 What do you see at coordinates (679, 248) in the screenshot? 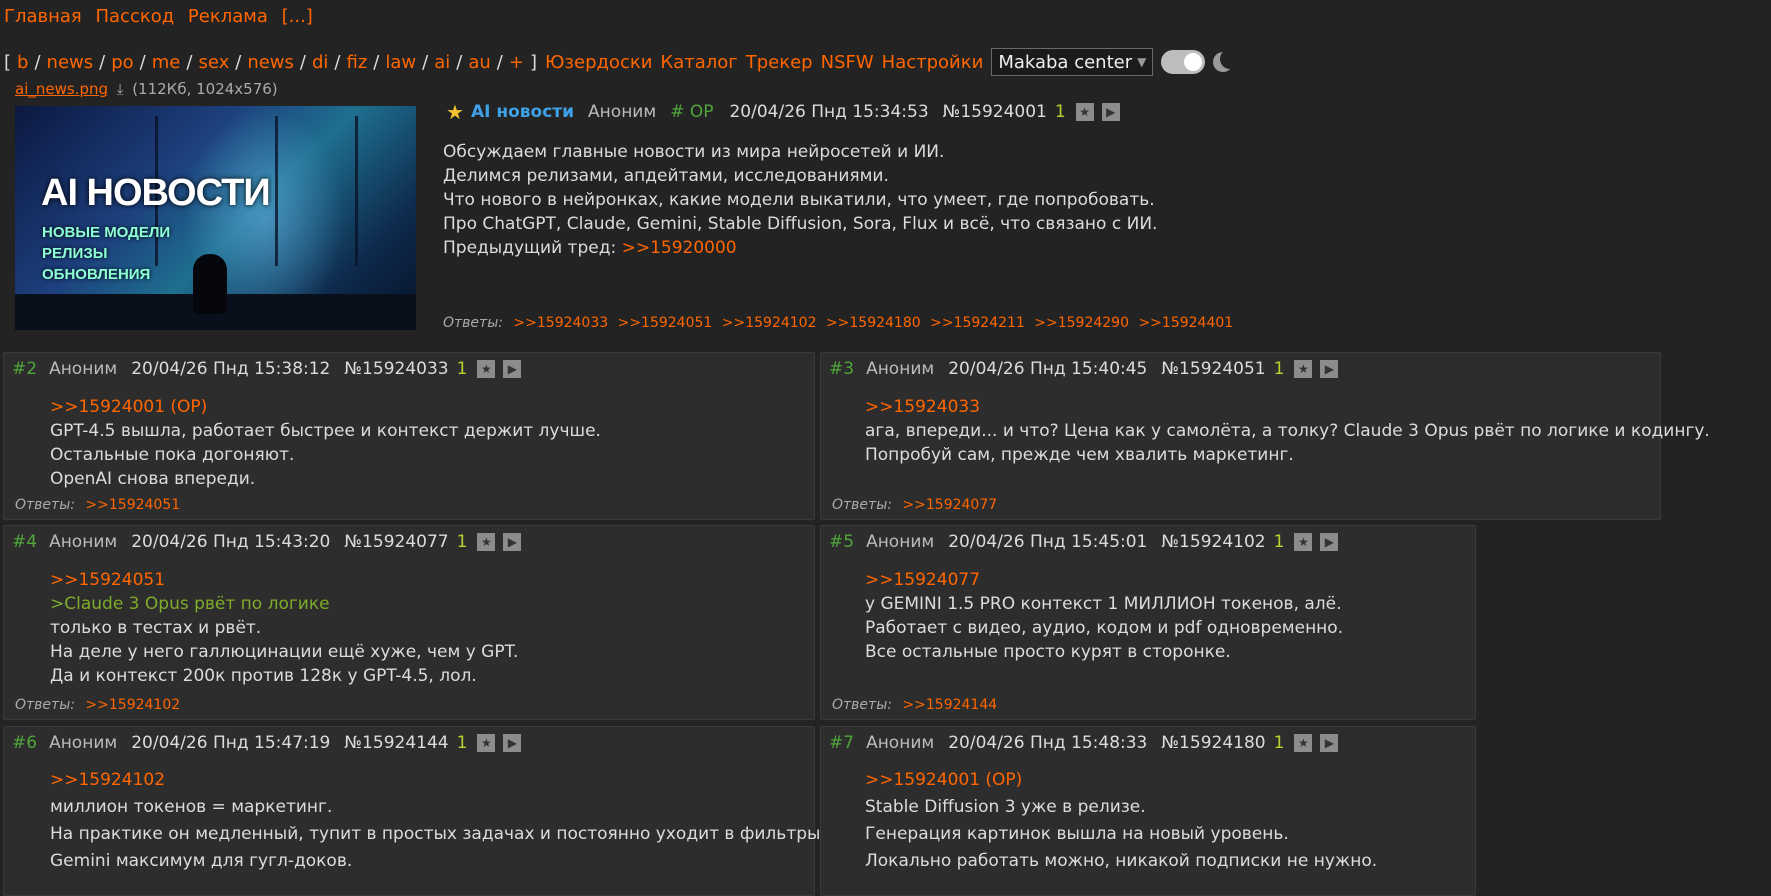
I see `prev-thread-link: >>15920000` at bounding box center [679, 248].